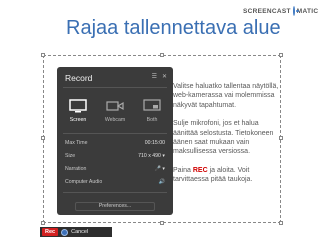 The height and width of the screenshot is (240, 320). What do you see at coordinates (115, 181) in the screenshot?
I see `computer-audio-row: Computer Audio 🔊` at bounding box center [115, 181].